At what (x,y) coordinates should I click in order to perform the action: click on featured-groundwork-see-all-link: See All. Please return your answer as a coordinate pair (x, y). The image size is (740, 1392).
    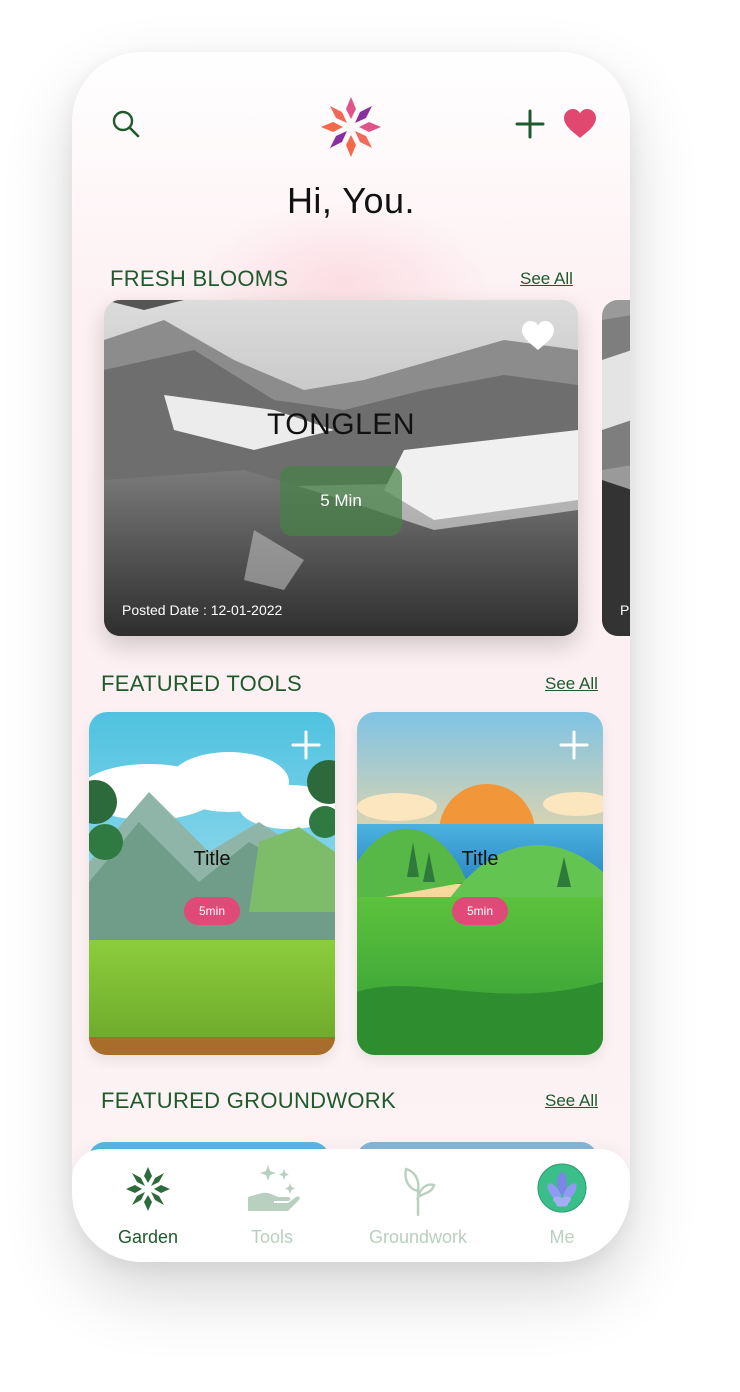
    Looking at the image, I should click on (571, 1101).